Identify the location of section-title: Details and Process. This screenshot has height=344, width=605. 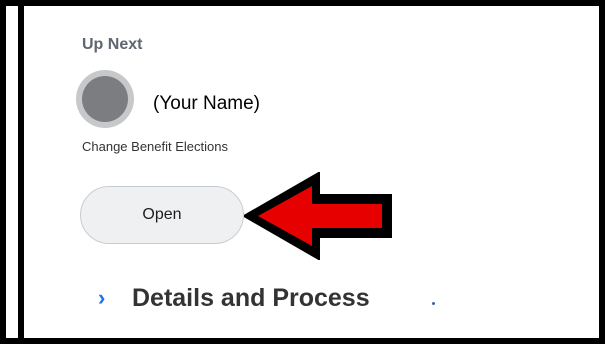
(251, 298).